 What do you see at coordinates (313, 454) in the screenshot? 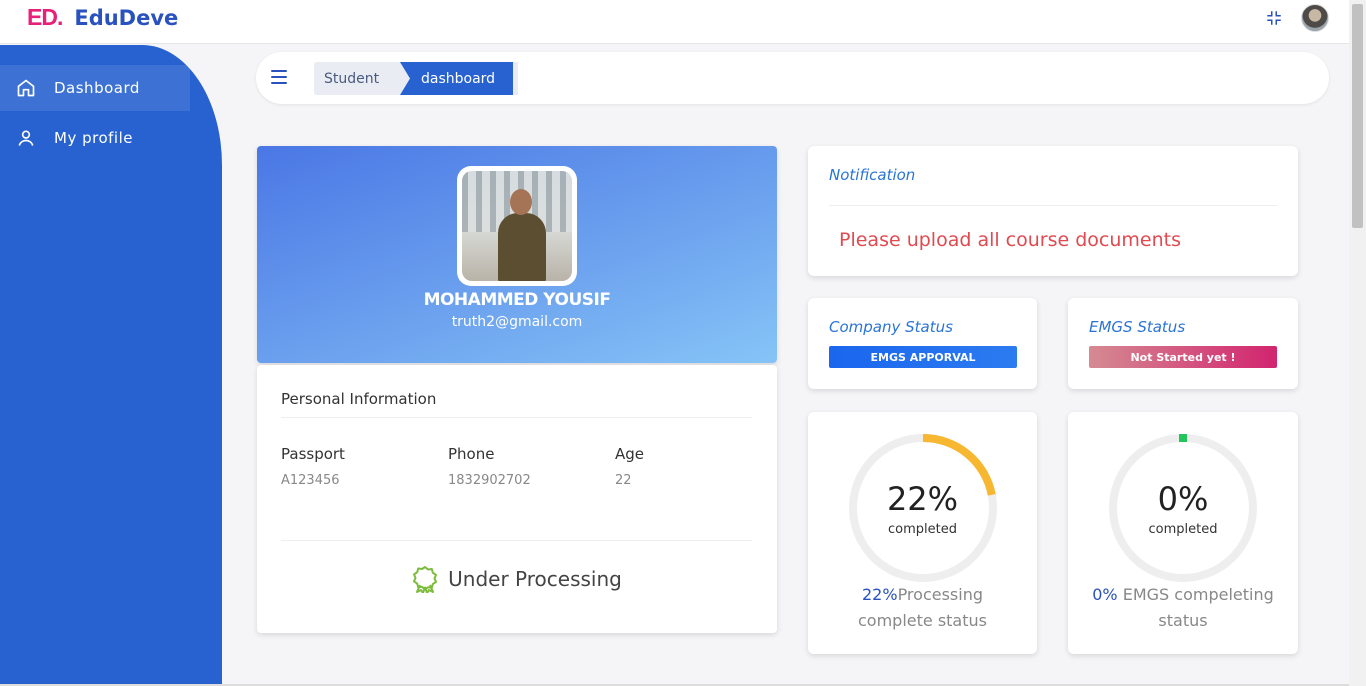
I see `passport-label: Passport` at bounding box center [313, 454].